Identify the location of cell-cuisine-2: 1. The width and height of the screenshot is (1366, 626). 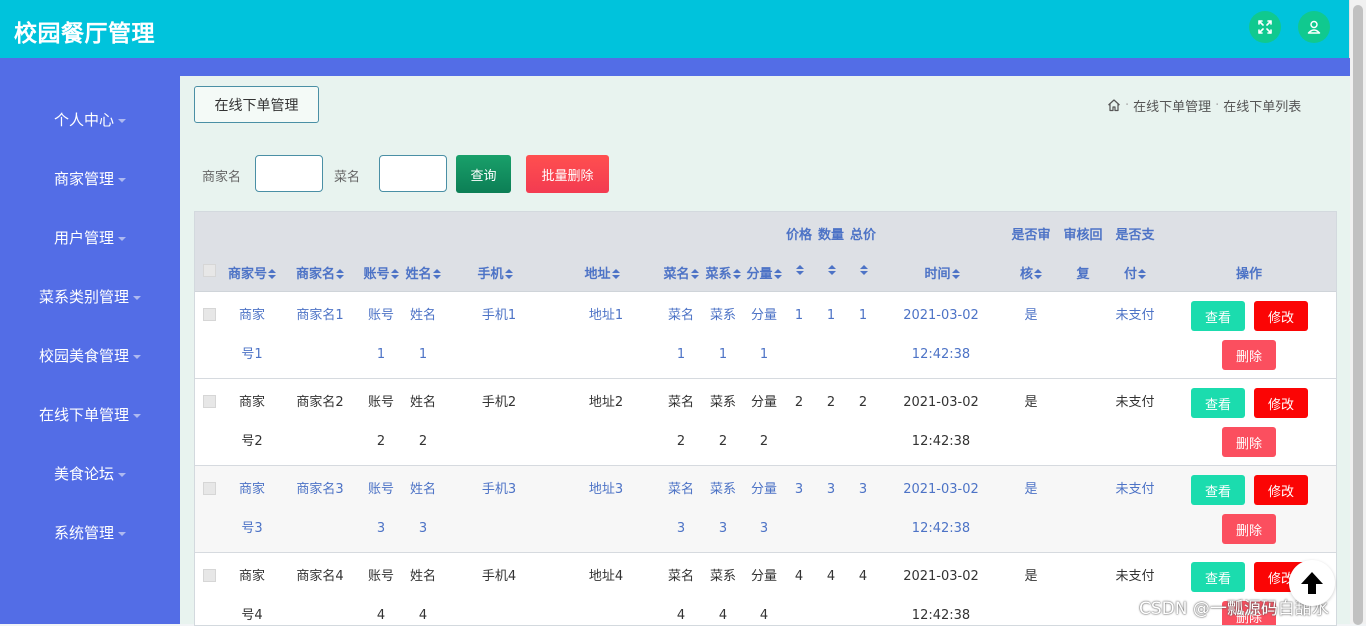
(723, 354).